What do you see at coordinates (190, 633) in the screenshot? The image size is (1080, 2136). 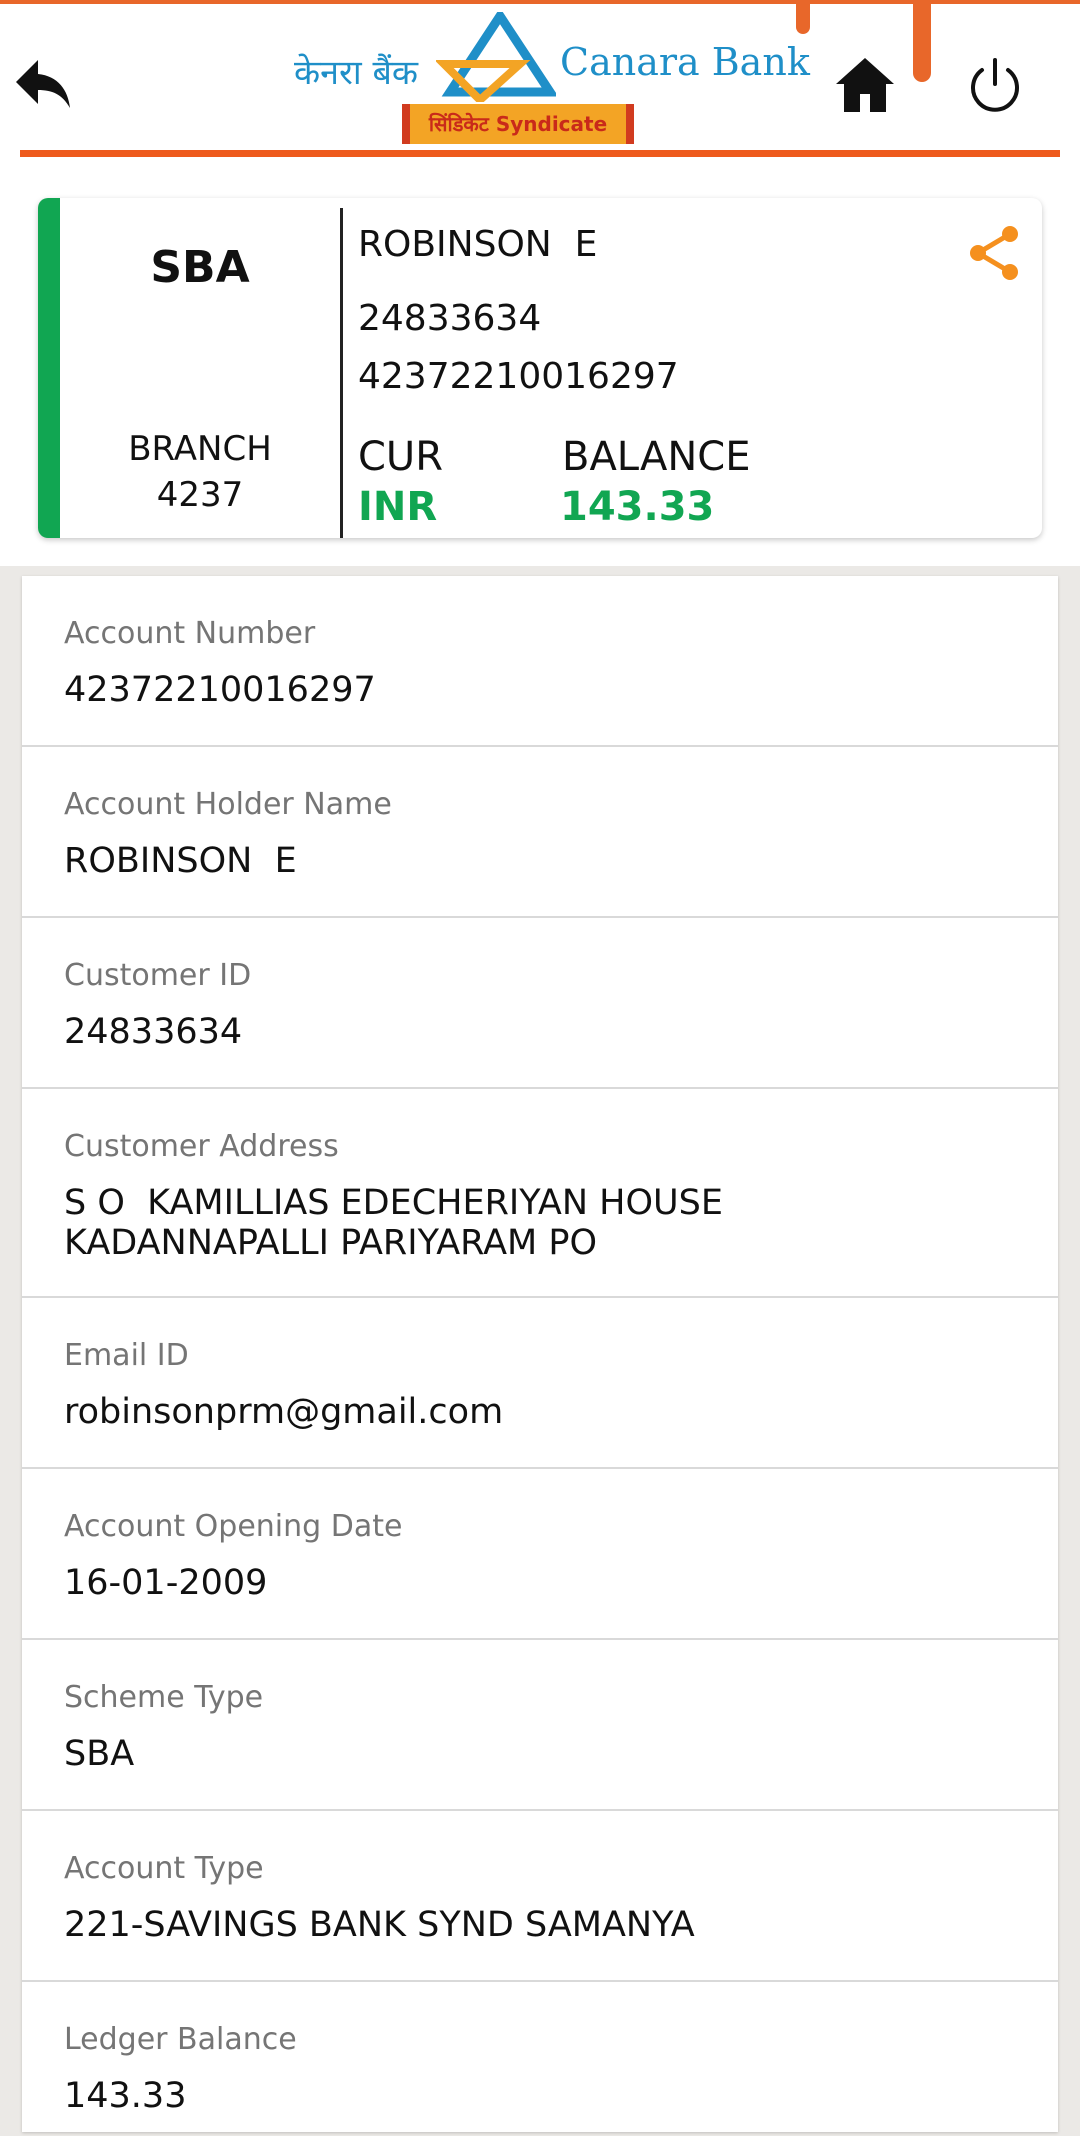 I see `detail-label: Account Number` at bounding box center [190, 633].